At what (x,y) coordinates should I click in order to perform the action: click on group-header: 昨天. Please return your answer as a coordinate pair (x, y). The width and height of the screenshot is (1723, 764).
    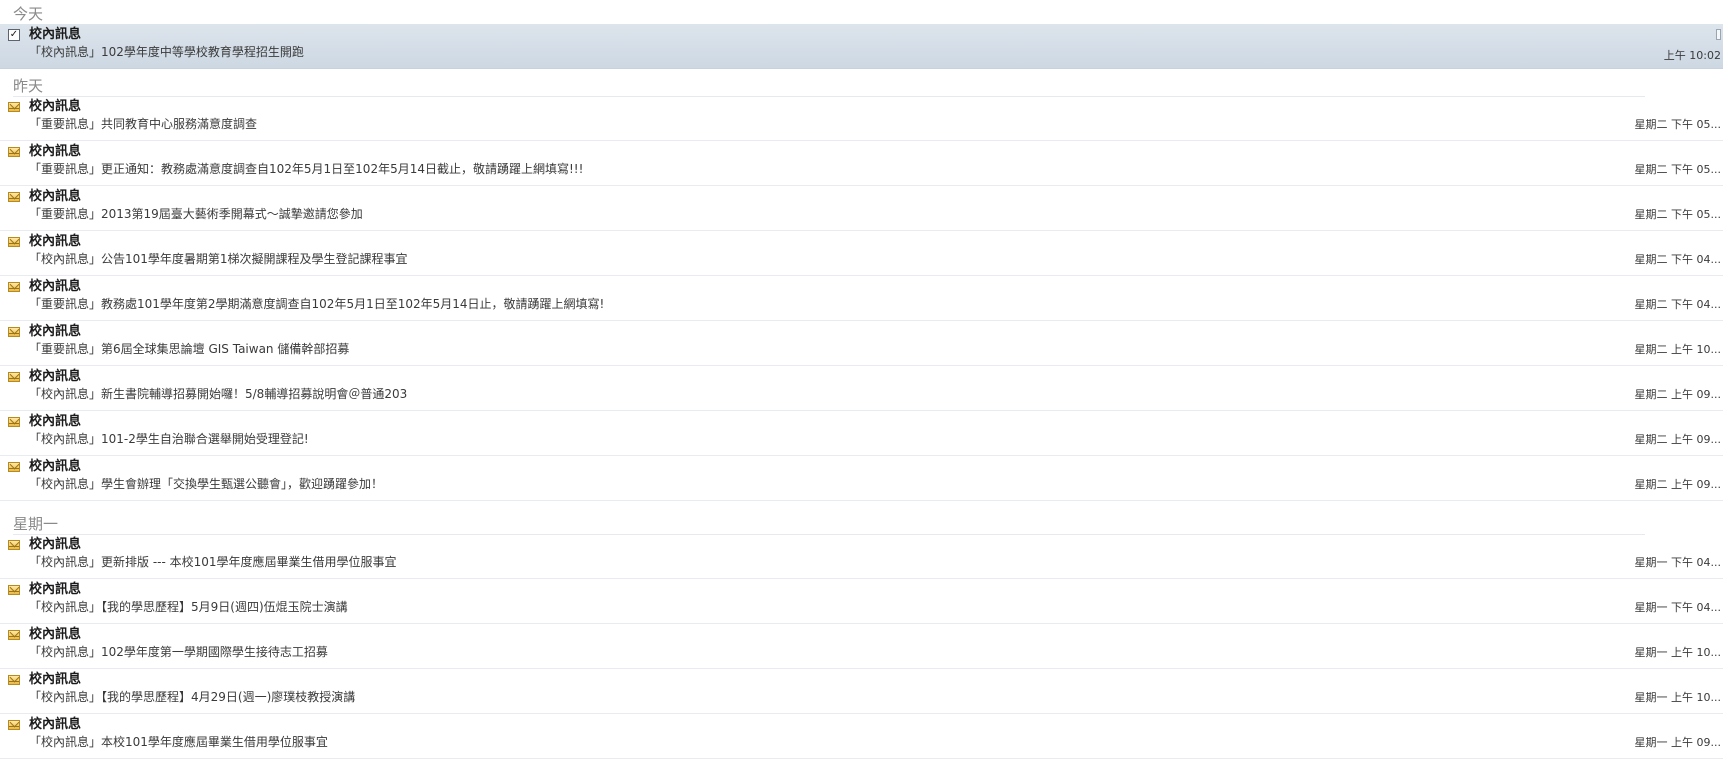
    Looking at the image, I should click on (829, 86).